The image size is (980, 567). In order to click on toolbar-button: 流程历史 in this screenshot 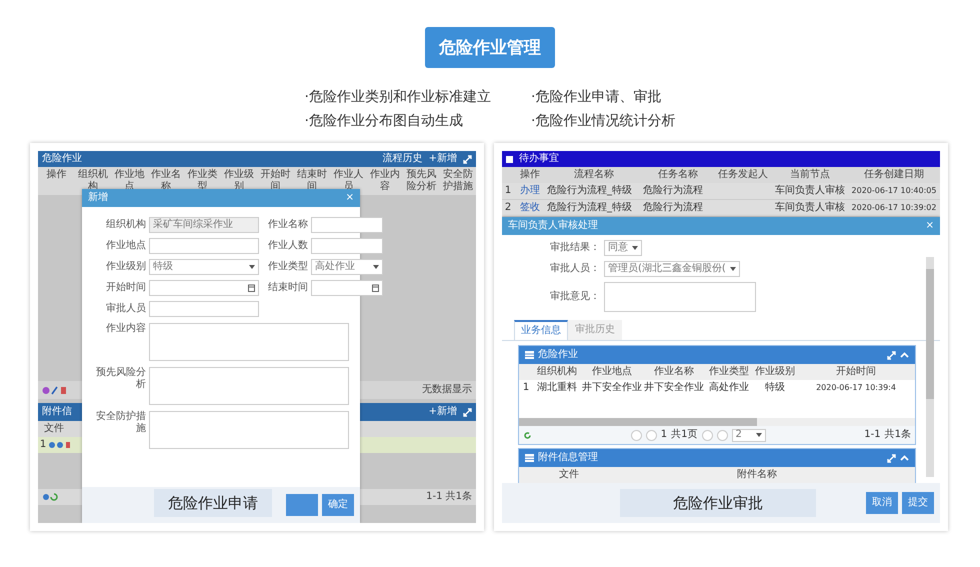, I will do `click(402, 159)`.